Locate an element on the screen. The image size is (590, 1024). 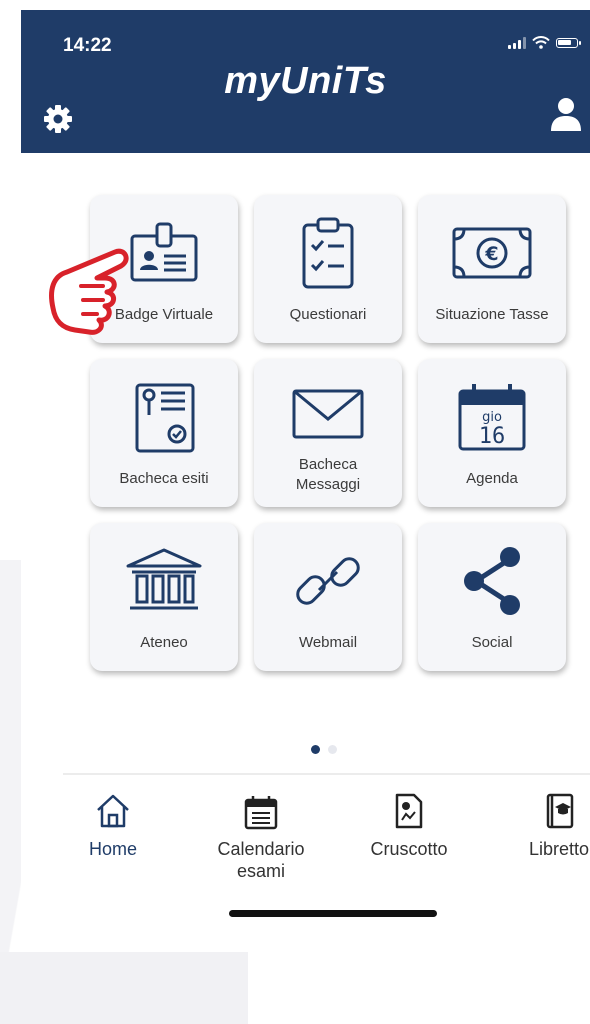
tile-ateneo: Ateneo is located at coordinates (164, 597).